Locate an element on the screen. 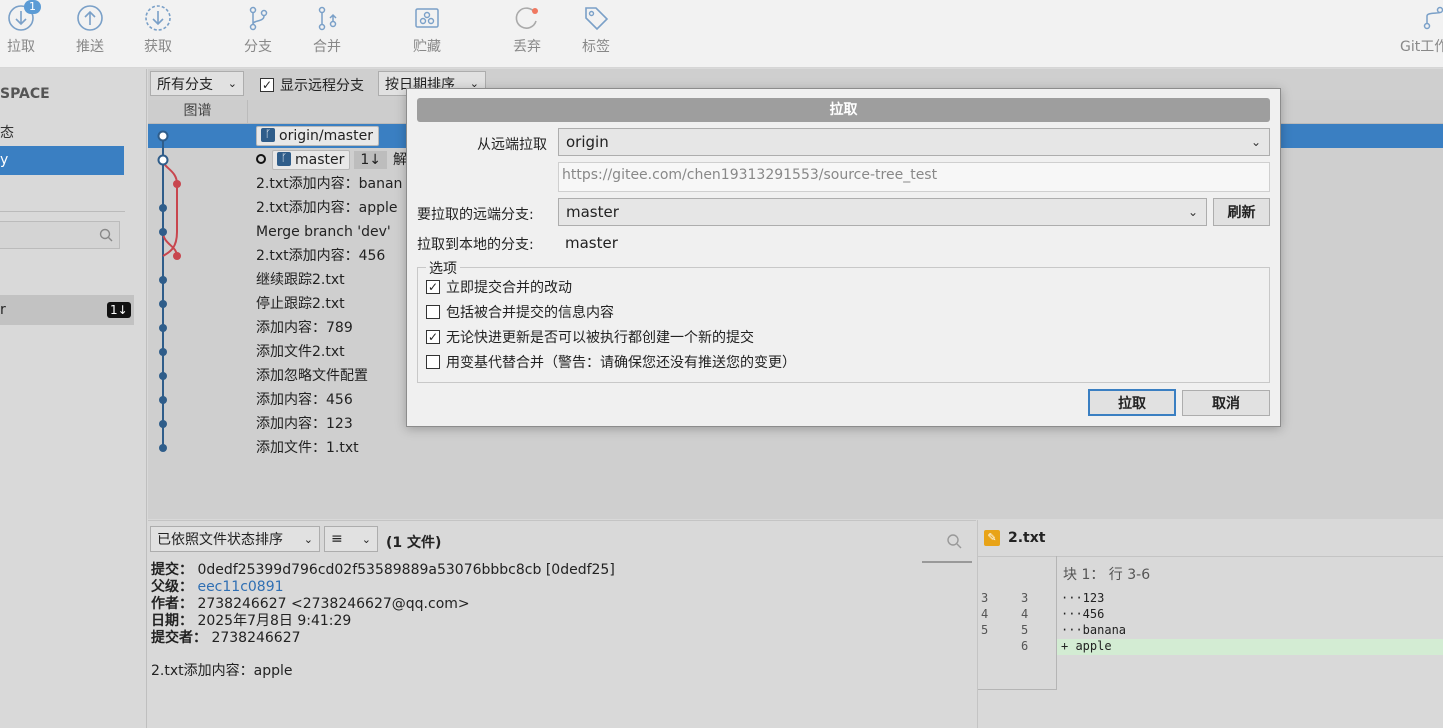 This screenshot has width=1443, height=728. remote-select: origin ⌄ is located at coordinates (914, 142).